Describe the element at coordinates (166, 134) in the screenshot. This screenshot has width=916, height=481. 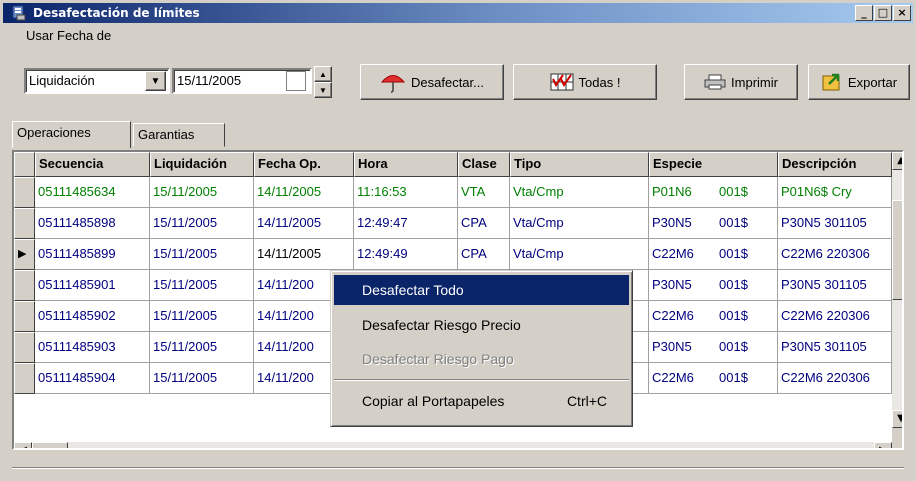
I see `tab-garantias-label: Garantias` at that location.